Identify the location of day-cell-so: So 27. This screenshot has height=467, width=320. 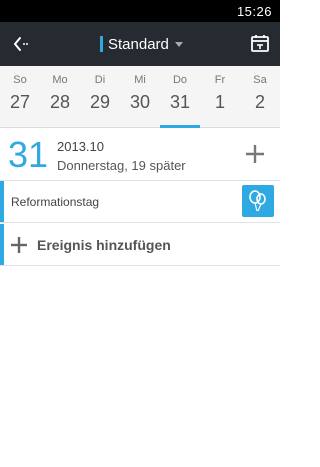
(20, 97).